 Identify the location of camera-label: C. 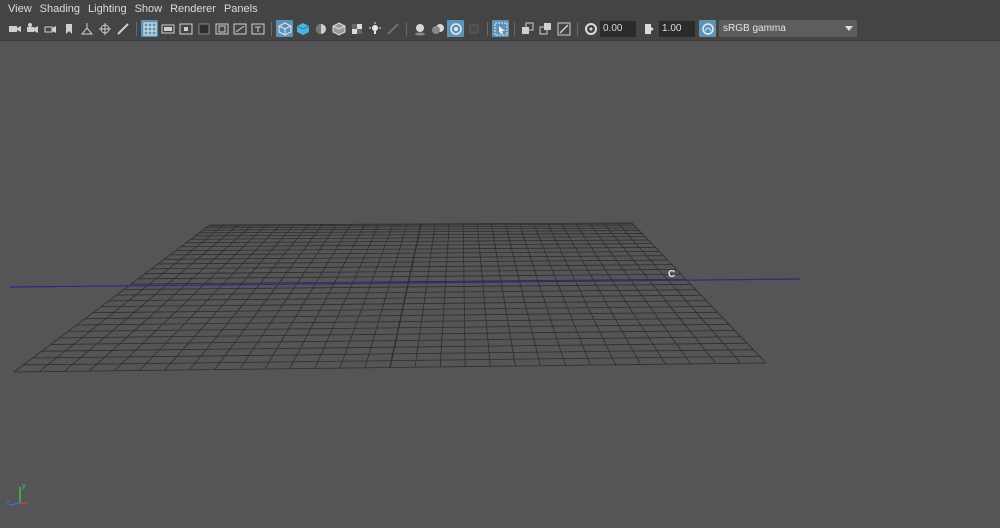
(672, 274).